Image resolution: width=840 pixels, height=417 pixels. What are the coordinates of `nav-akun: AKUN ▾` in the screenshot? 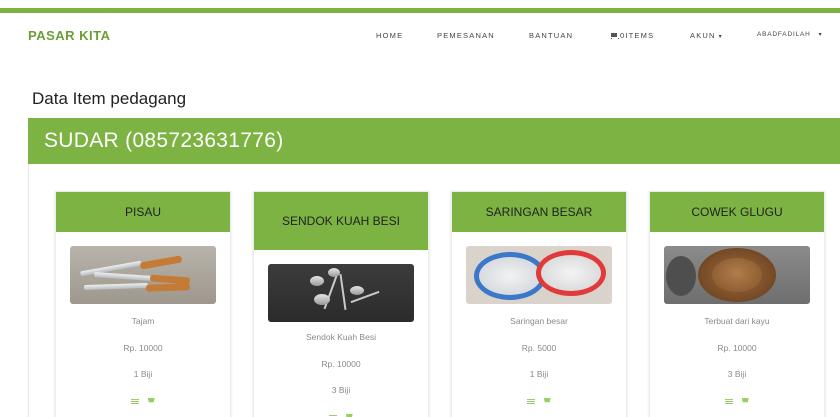 It's located at (706, 35).